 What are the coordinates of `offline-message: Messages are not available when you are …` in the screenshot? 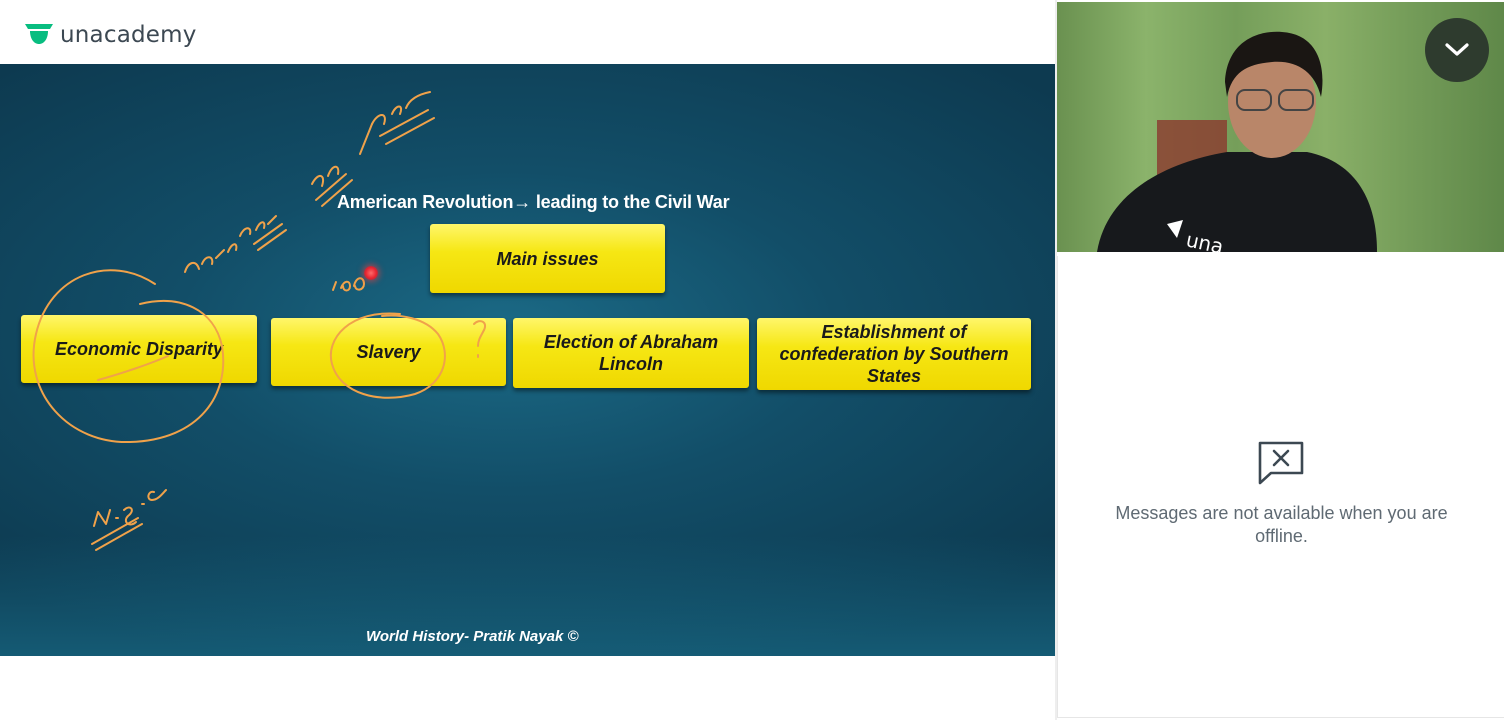 It's located at (1281, 524).